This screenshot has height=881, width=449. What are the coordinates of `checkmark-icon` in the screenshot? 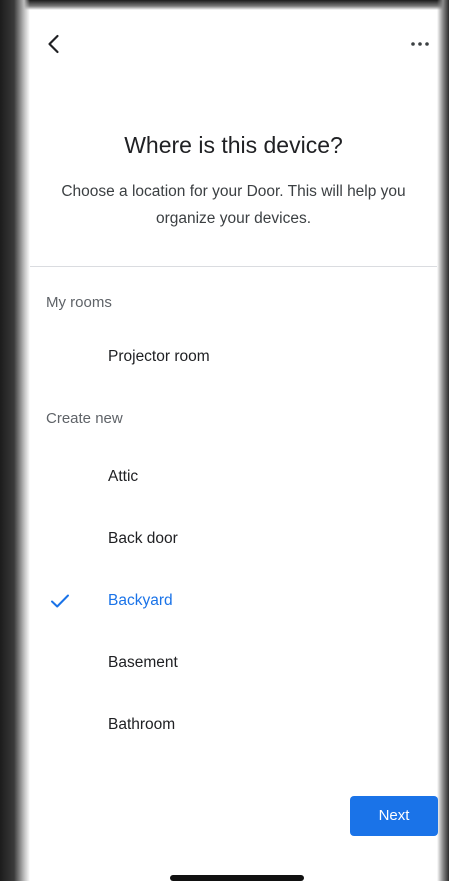 It's located at (60, 601).